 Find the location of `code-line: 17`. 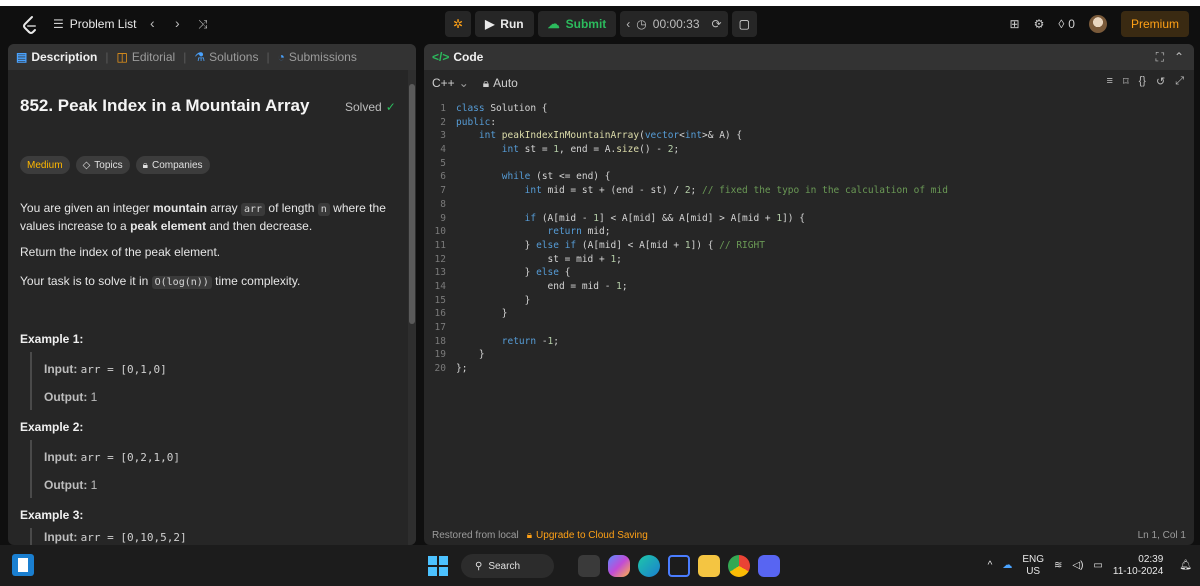

code-line: 17 is located at coordinates (804, 328).